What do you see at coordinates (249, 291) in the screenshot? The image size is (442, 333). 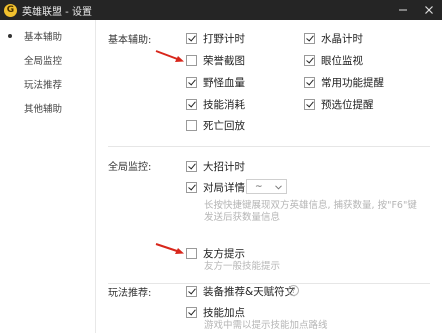 I see `option-label: 装备推荐&天赋符文` at bounding box center [249, 291].